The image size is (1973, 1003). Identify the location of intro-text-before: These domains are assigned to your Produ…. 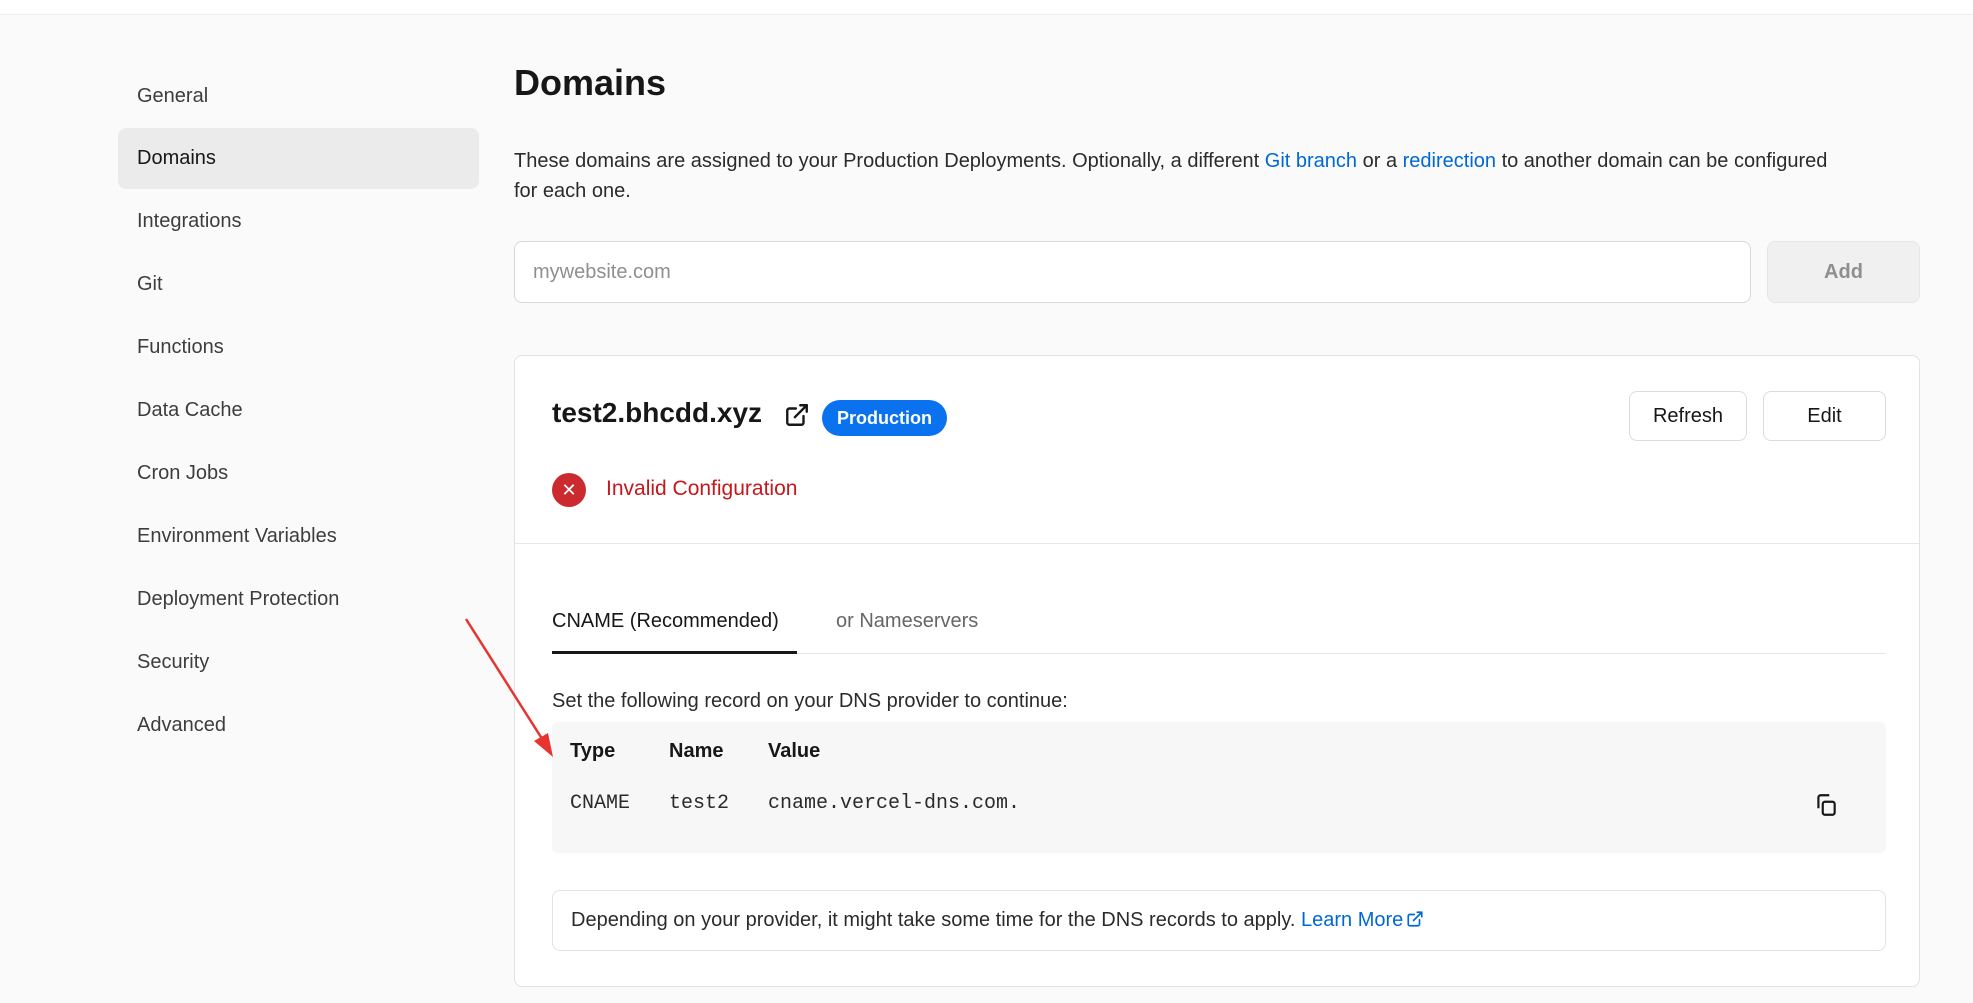
(889, 161).